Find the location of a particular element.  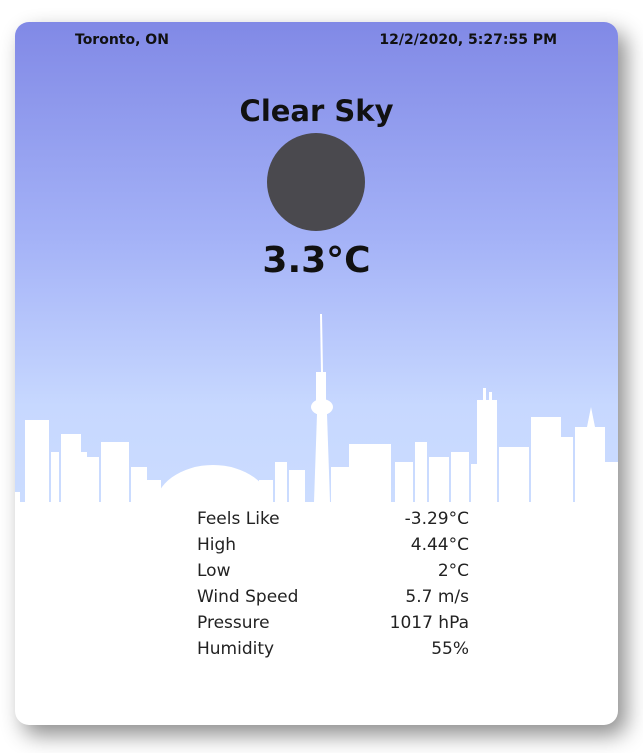

detail-value: 55% is located at coordinates (450, 649).